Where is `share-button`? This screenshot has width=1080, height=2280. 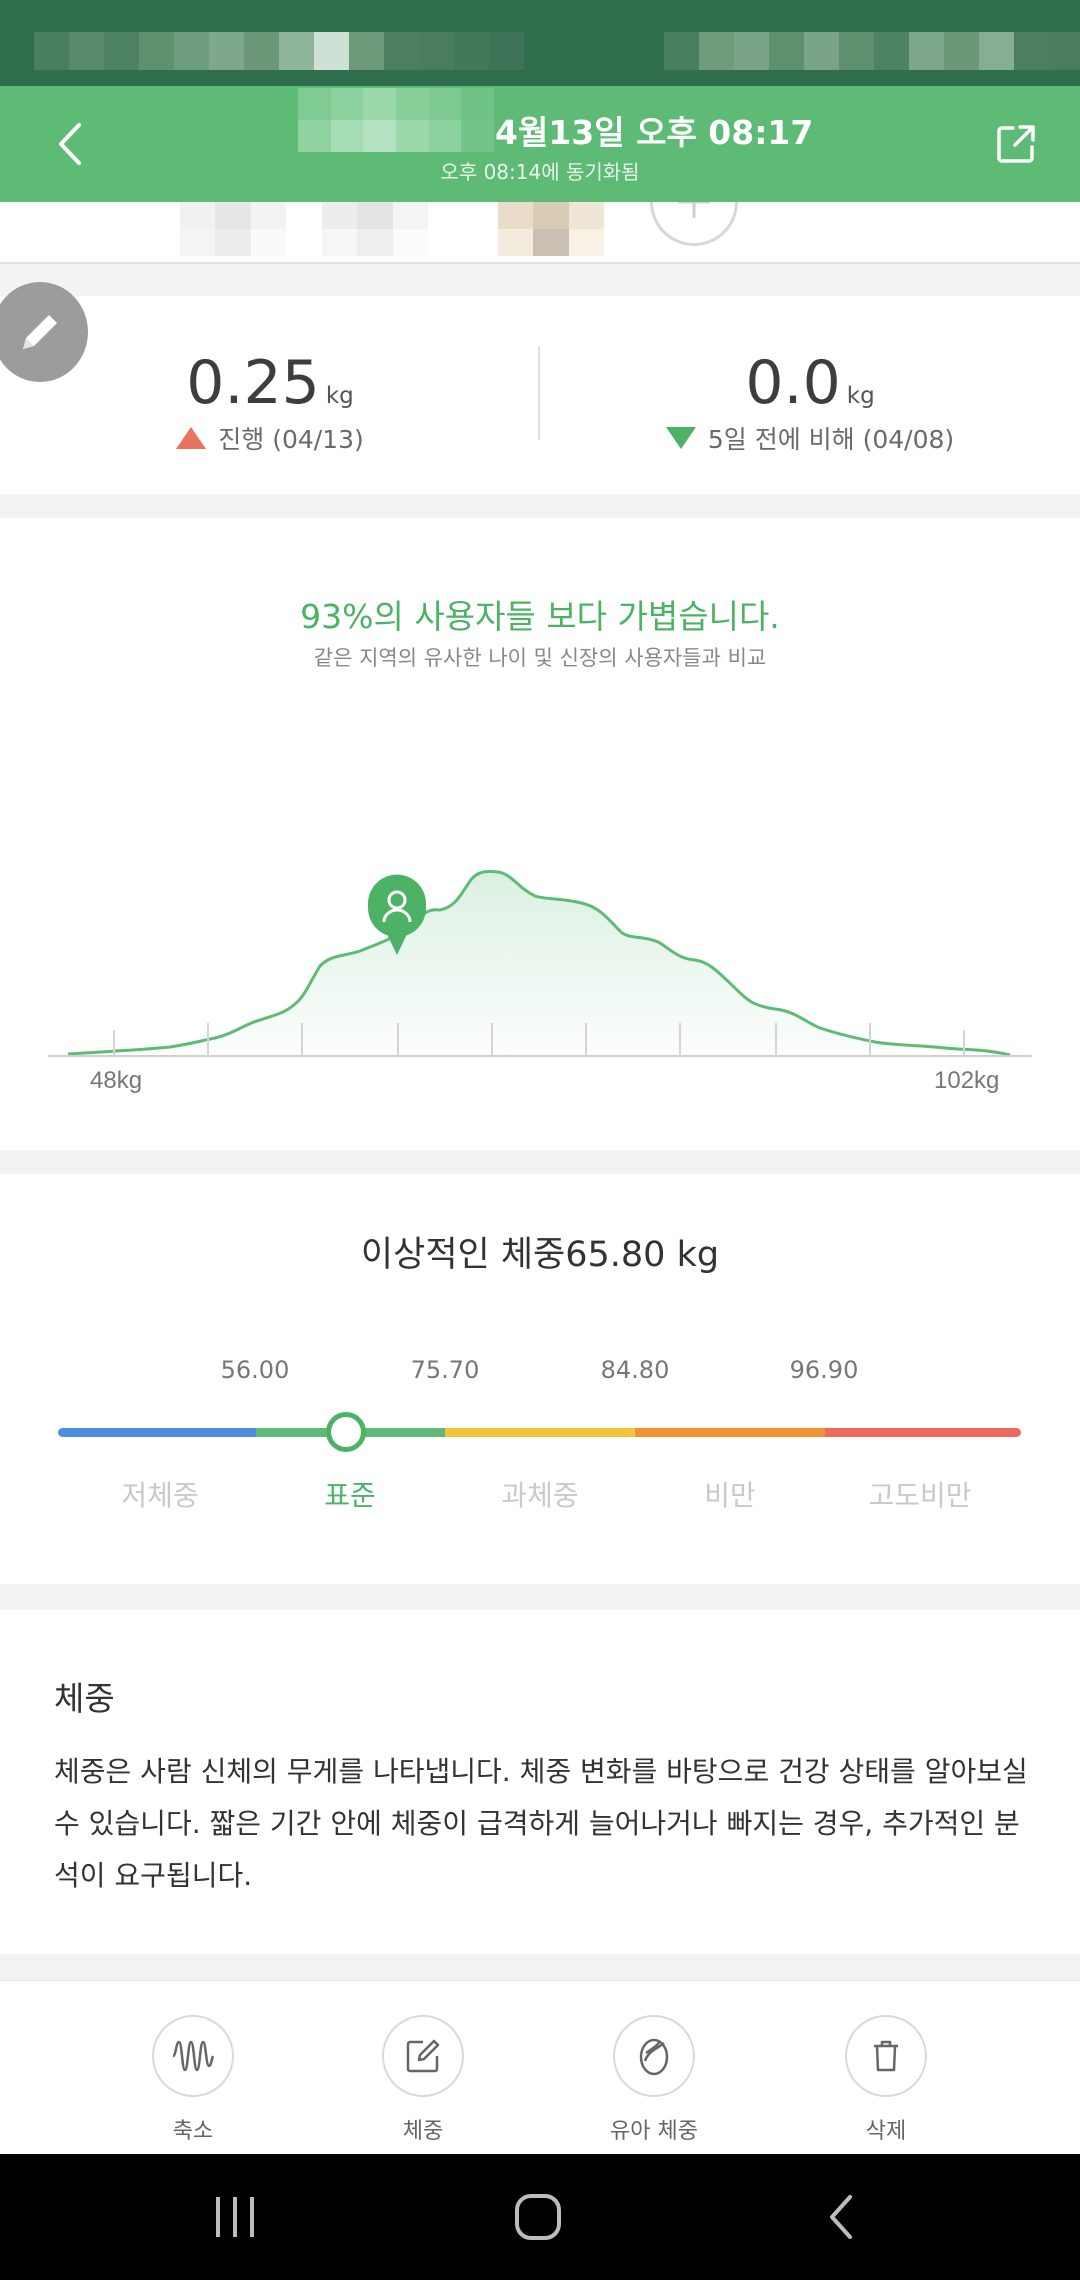 share-button is located at coordinates (1016, 144).